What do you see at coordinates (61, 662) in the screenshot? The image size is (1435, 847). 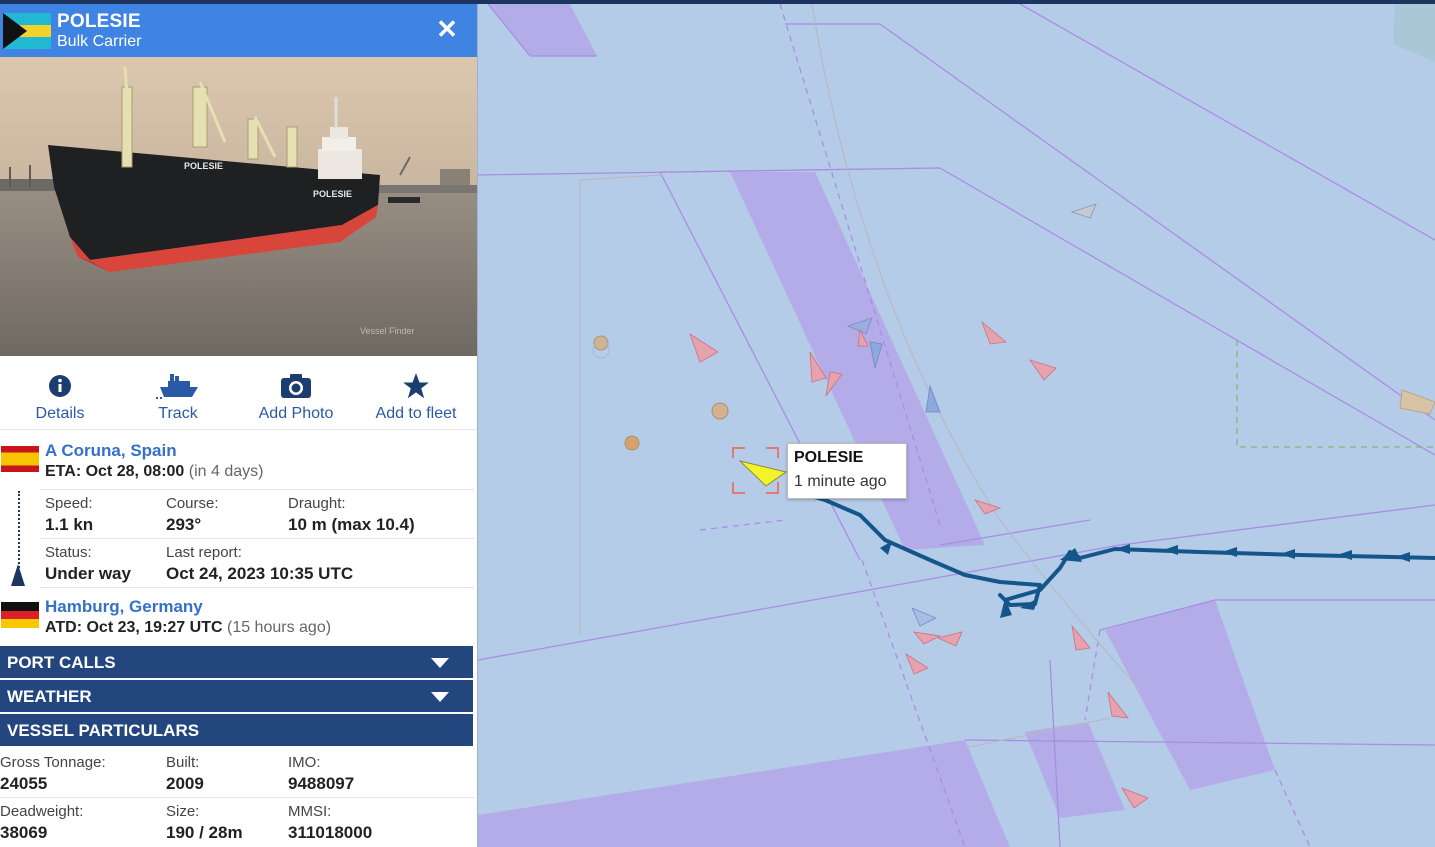 I see `port-calls-title: PORT CALLS` at bounding box center [61, 662].